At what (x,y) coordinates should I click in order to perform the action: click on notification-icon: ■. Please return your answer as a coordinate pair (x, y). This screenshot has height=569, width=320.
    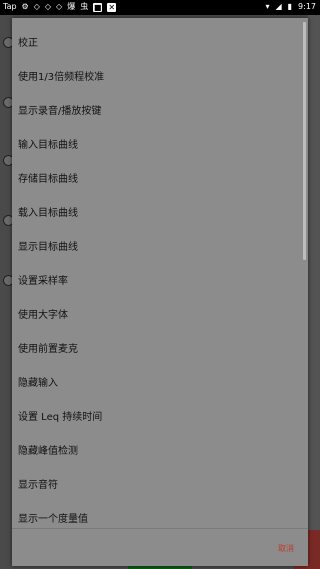
    Looking at the image, I should click on (98, 7).